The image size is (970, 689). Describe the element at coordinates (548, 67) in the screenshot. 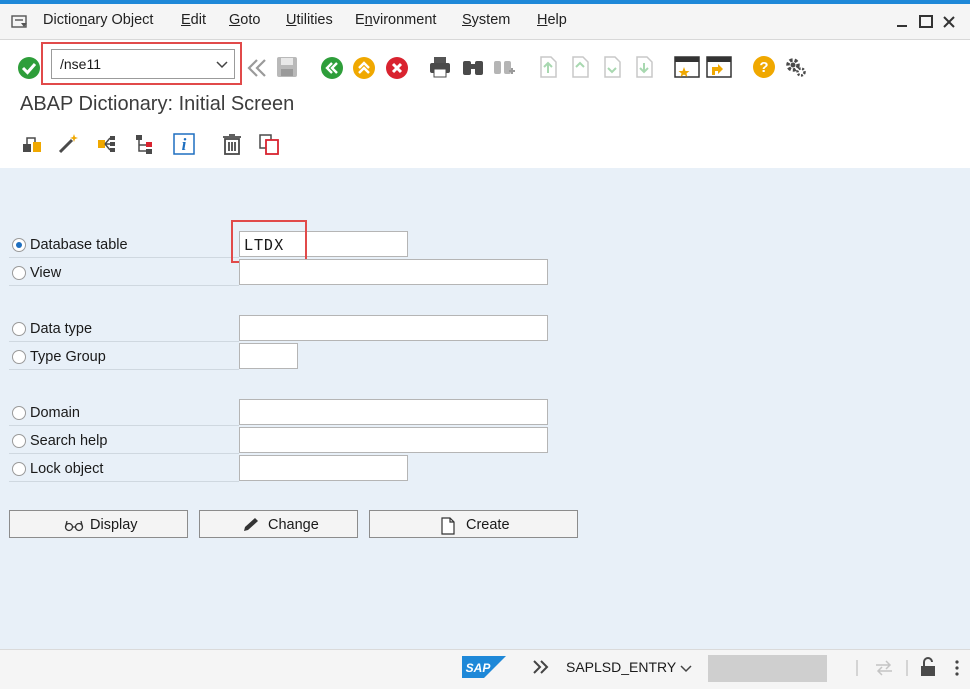

I see `first-page-icon` at that location.